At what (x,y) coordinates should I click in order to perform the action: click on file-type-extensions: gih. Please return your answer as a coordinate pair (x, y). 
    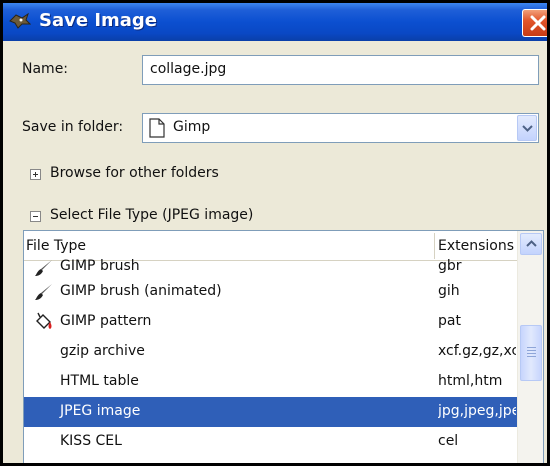
    Looking at the image, I should click on (449, 291).